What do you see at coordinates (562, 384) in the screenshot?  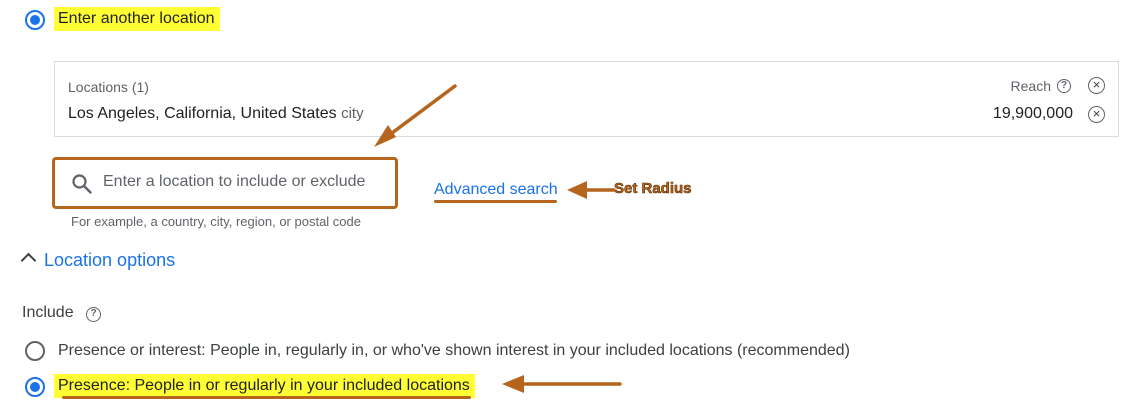 I see `arrow-to-presence-option` at bounding box center [562, 384].